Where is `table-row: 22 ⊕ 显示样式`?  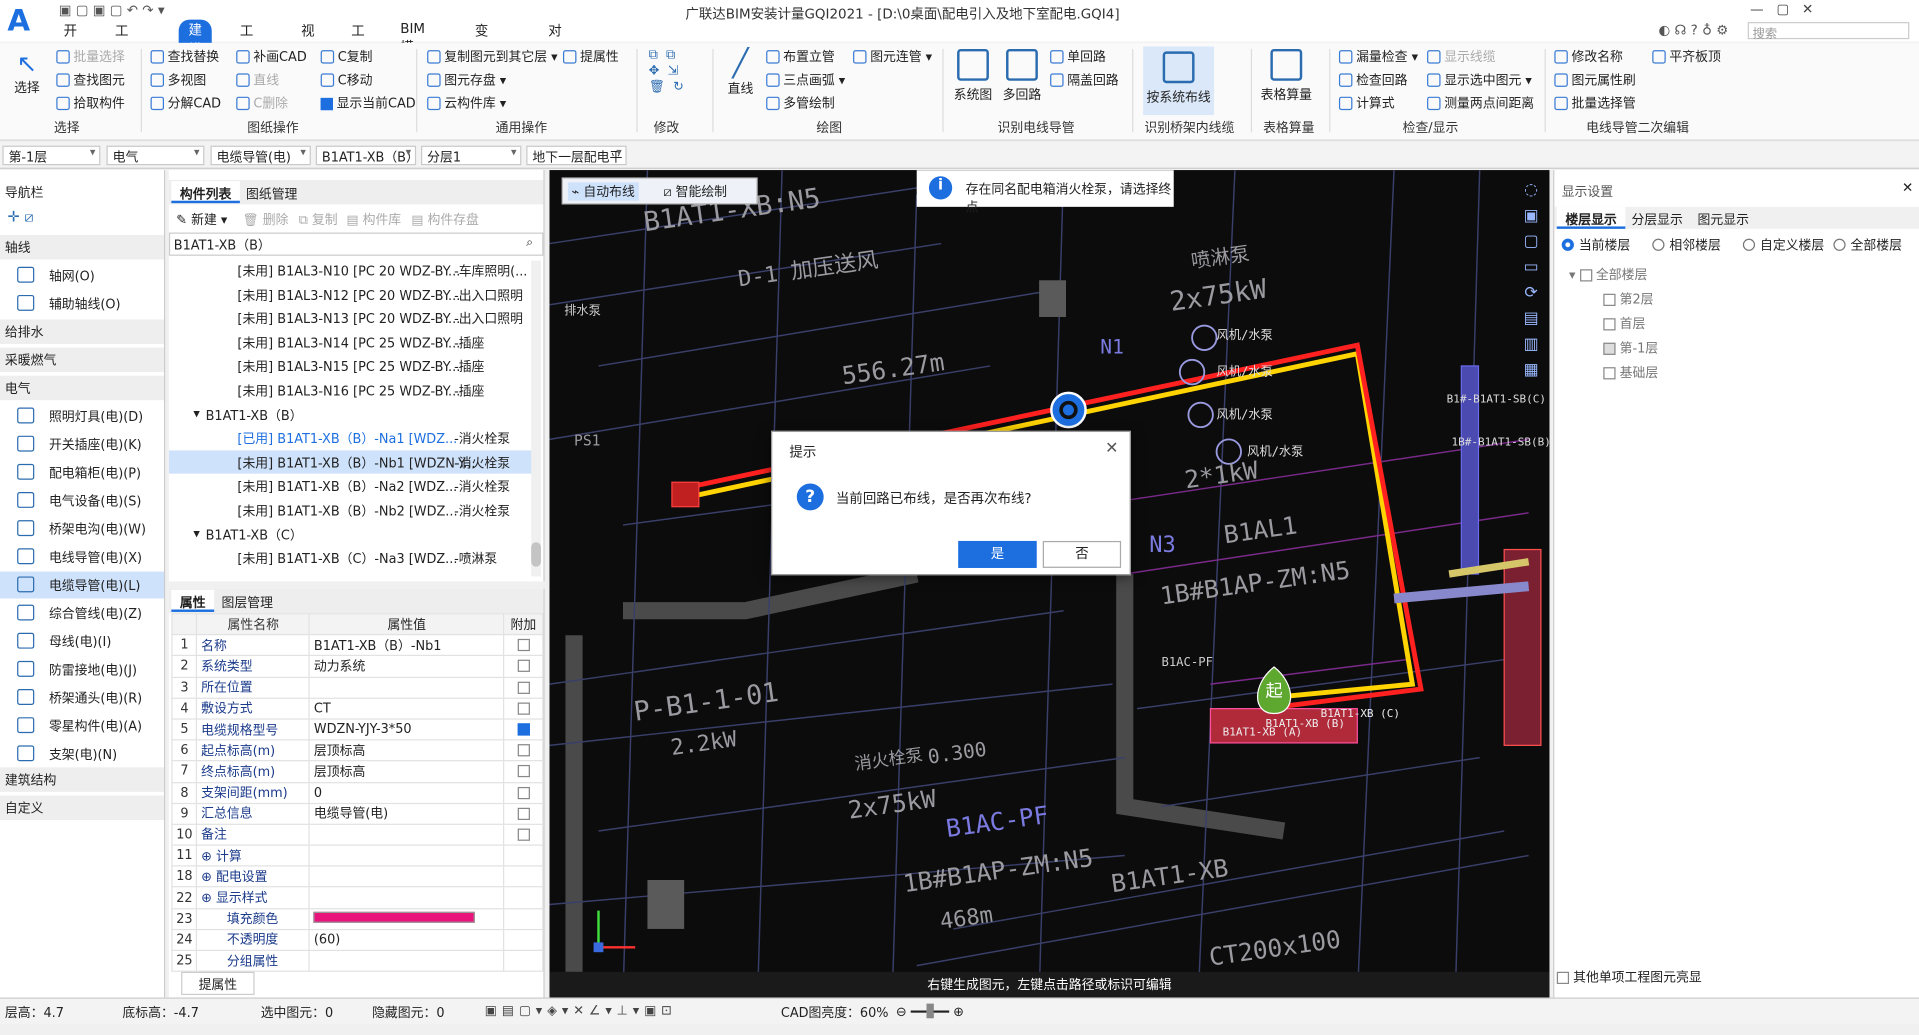
table-row: 22 ⊕ 显示样式 is located at coordinates (357, 897).